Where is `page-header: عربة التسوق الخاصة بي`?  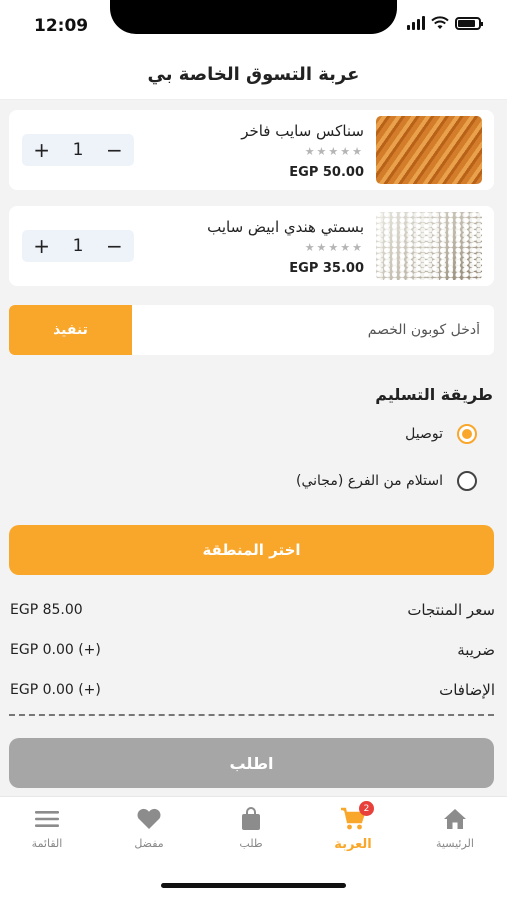
page-header: عربة التسوق الخاصة بي is located at coordinates (253, 75).